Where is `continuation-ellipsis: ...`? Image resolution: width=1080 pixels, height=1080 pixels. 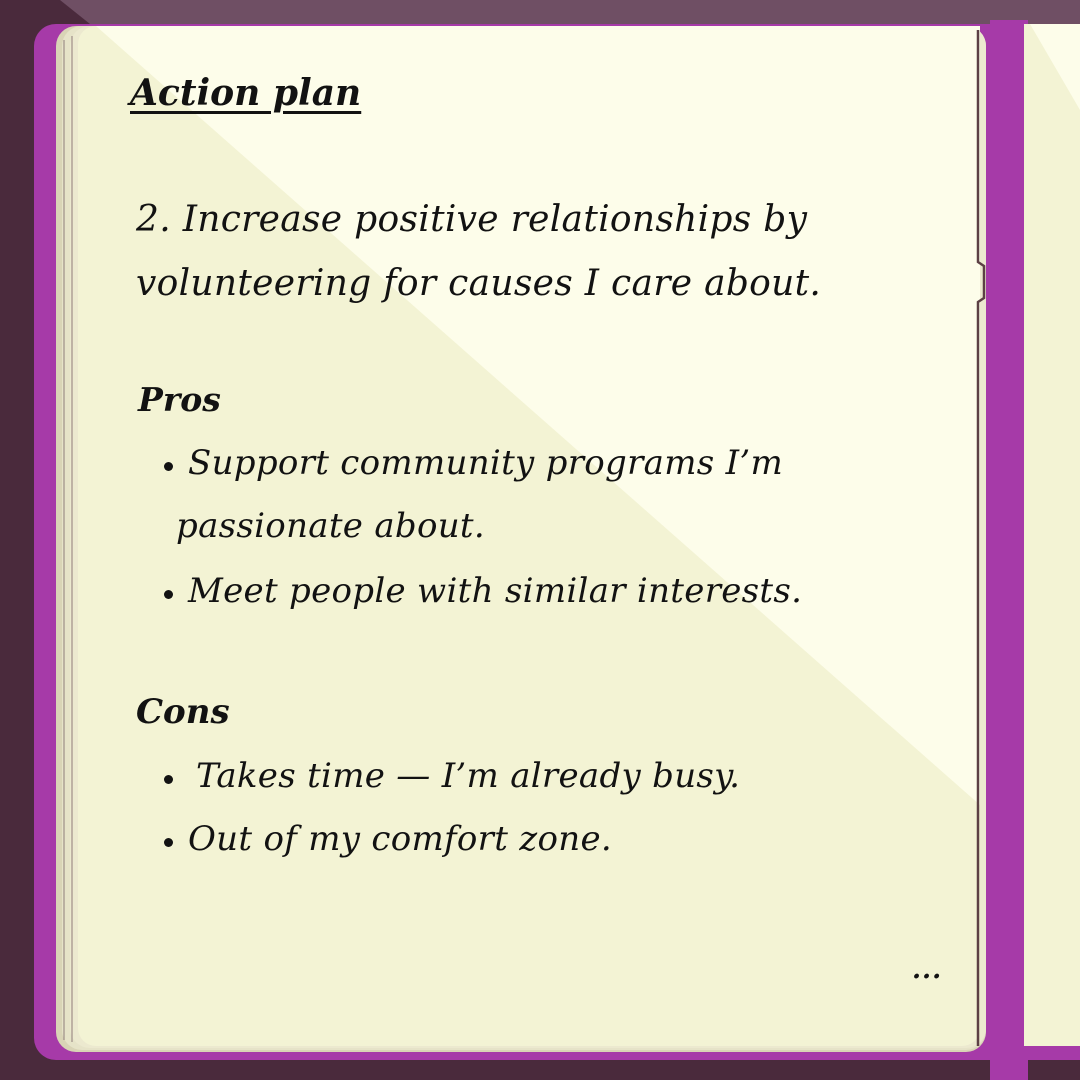
continuation-ellipsis: ... is located at coordinates (927, 970).